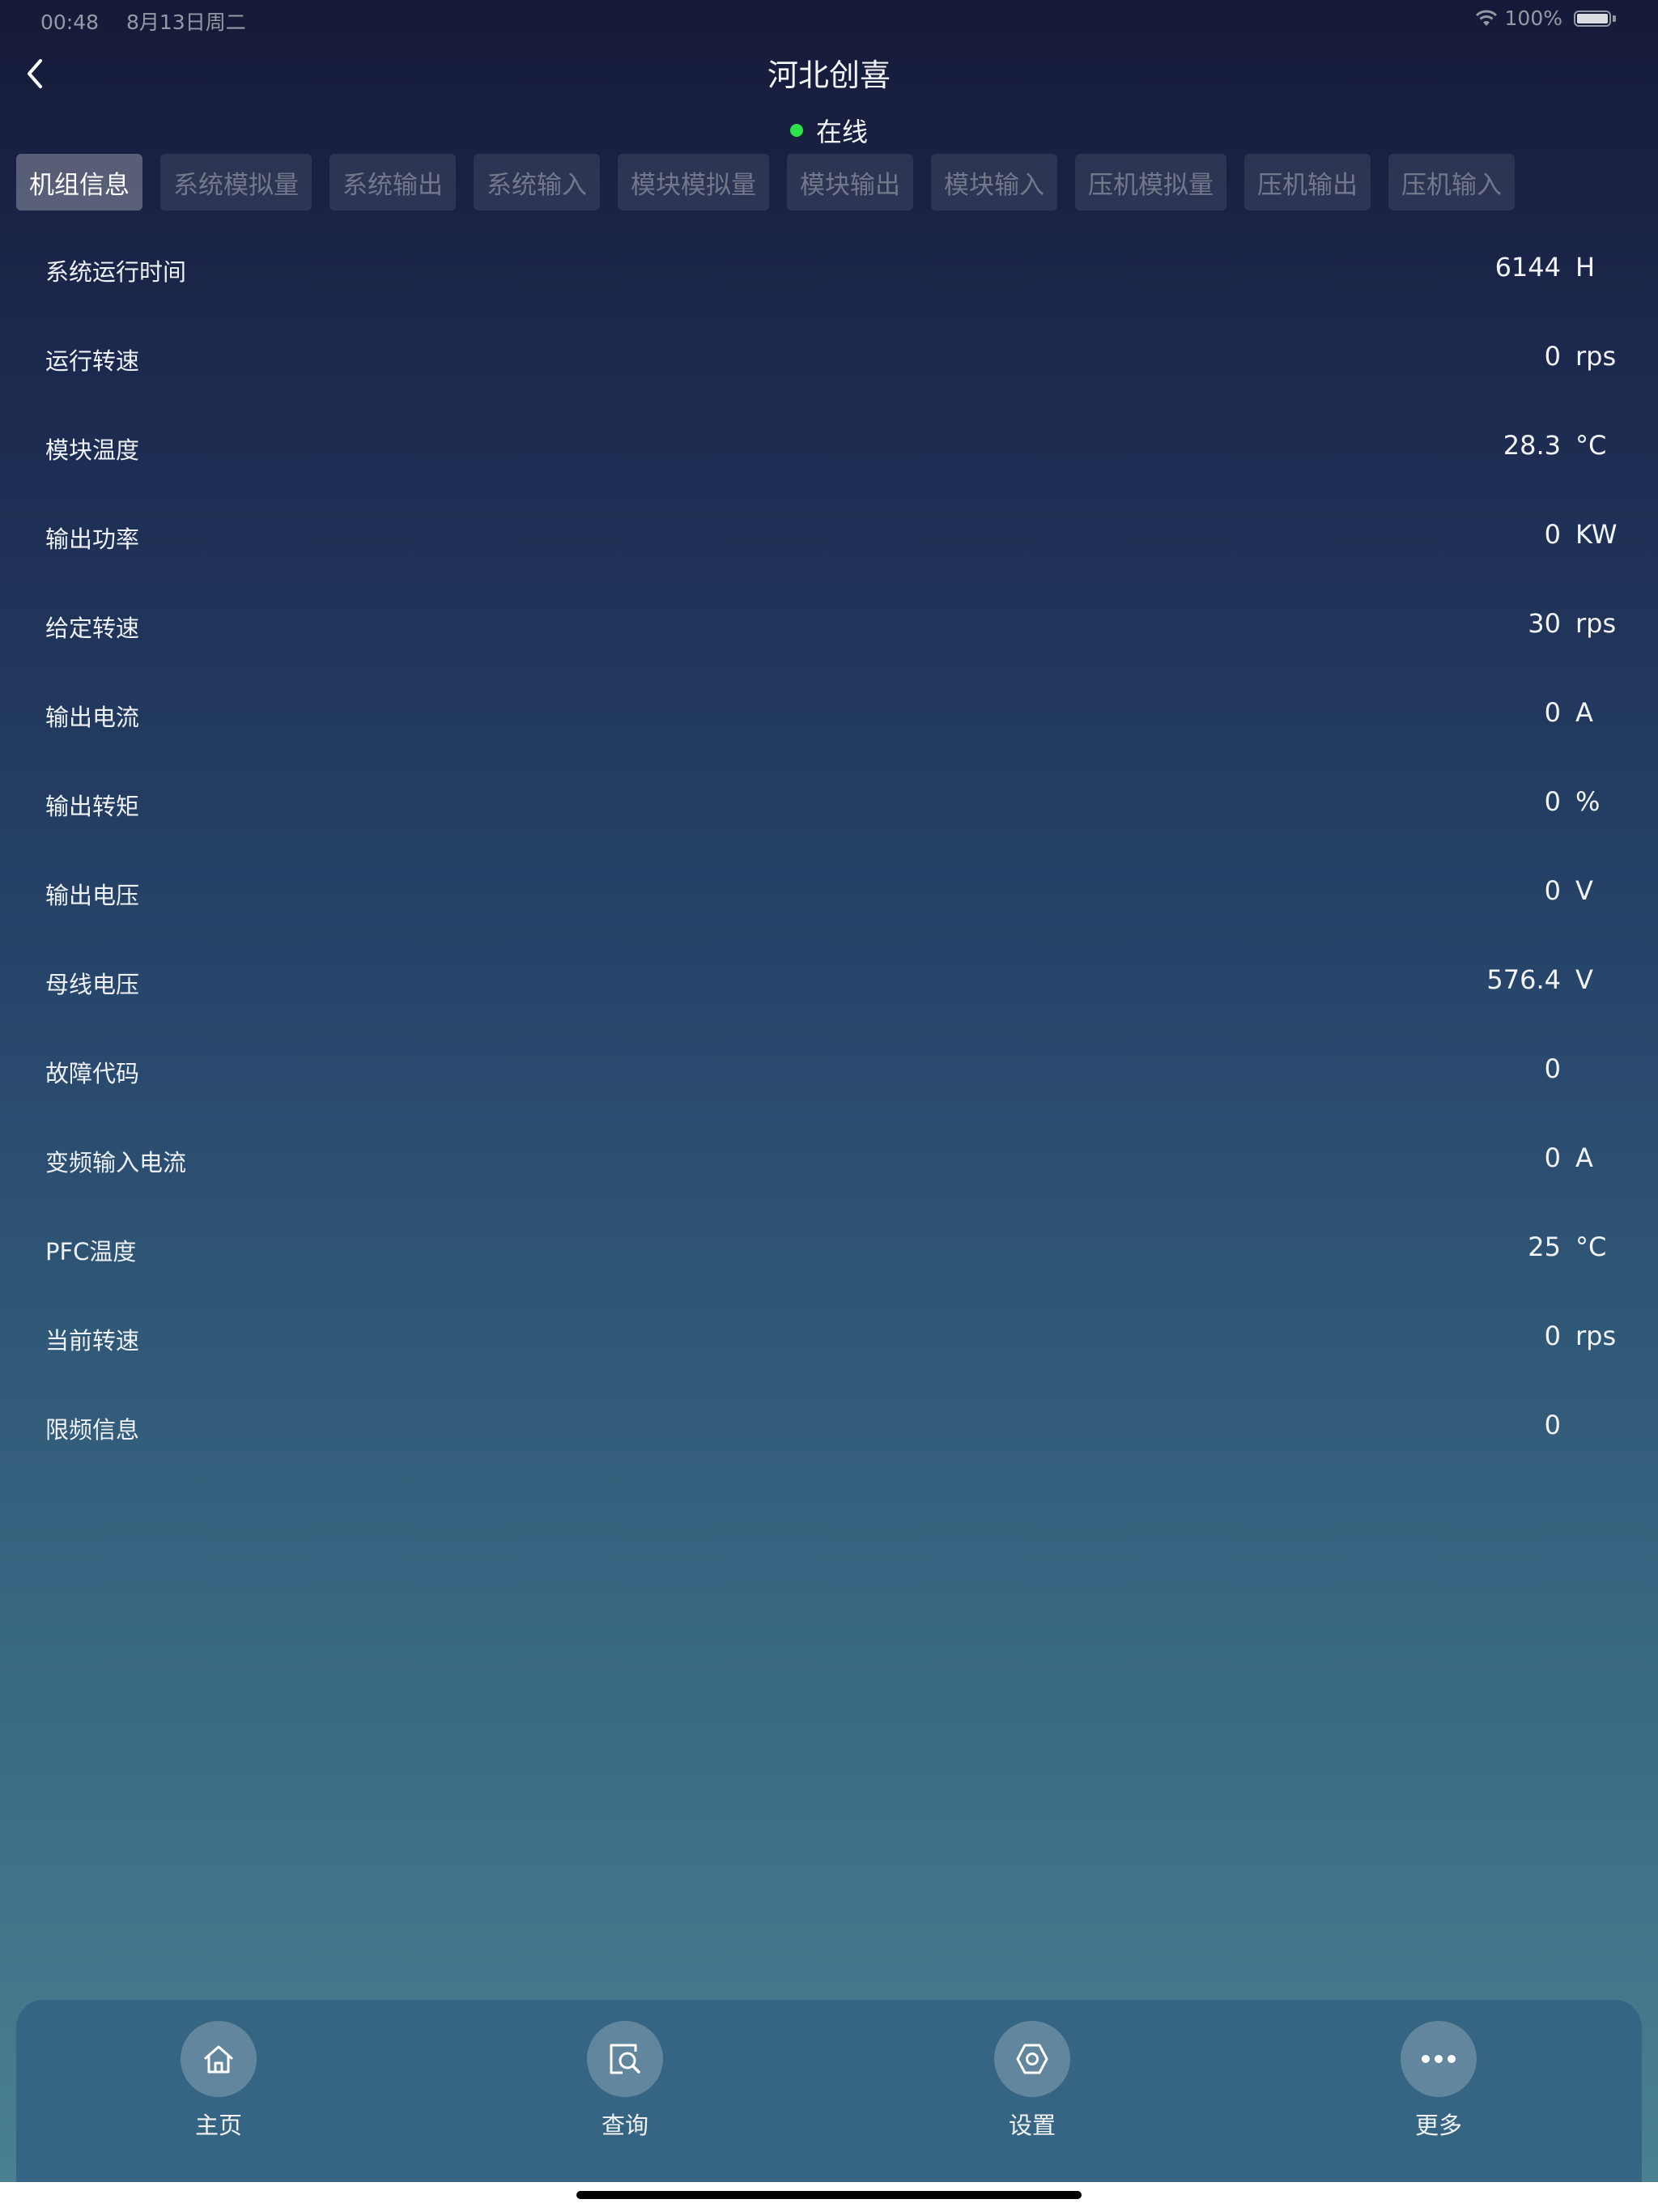 The image size is (1658, 2212). Describe the element at coordinates (624, 2126) in the screenshot. I see `nav-query-label: 查询` at that location.